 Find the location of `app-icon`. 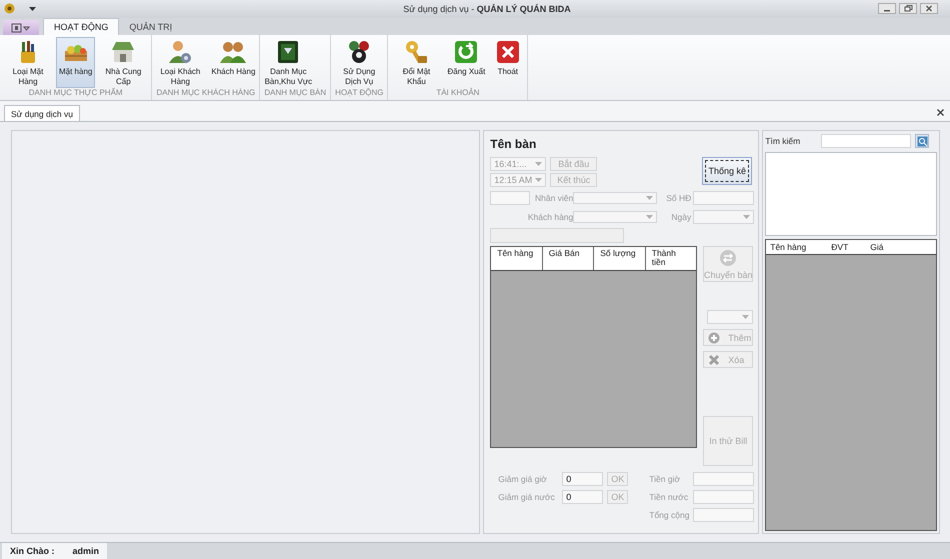

app-icon is located at coordinates (9, 8).